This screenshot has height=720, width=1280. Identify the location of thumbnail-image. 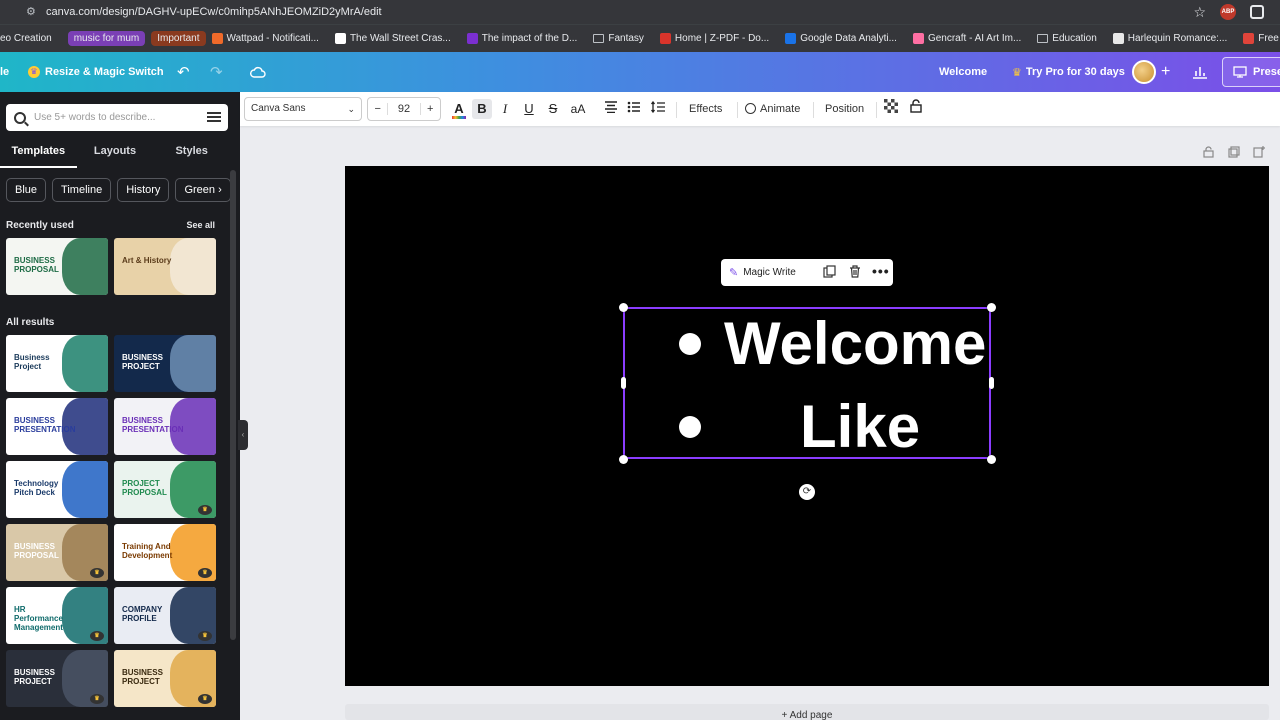
(193, 266).